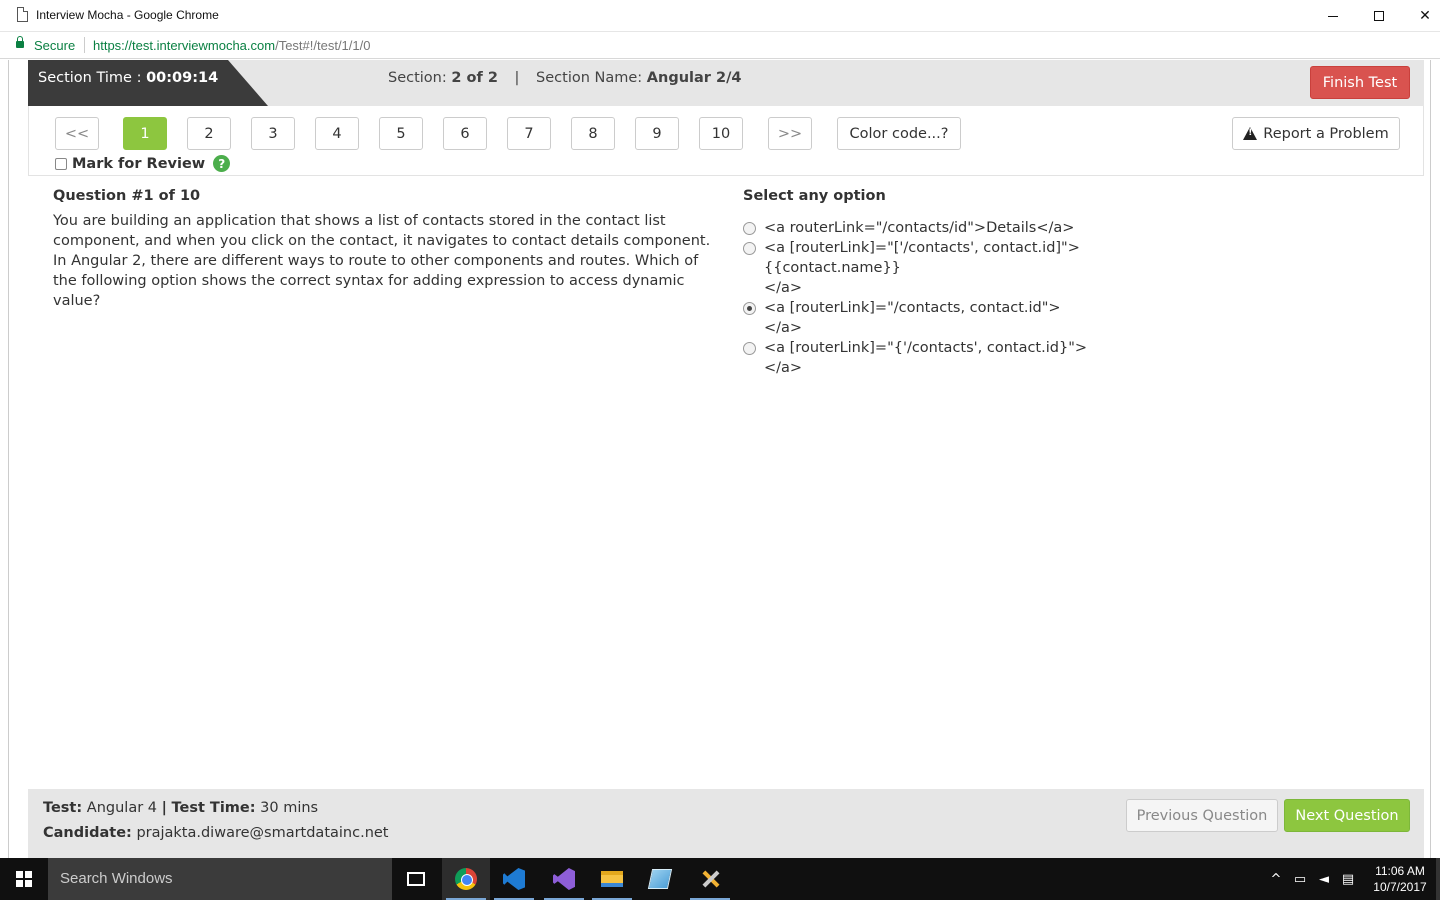 Image resolution: width=1440 pixels, height=900 pixels. Describe the element at coordinates (1400, 887) in the screenshot. I see `clock-date: 10/7/2017` at that location.